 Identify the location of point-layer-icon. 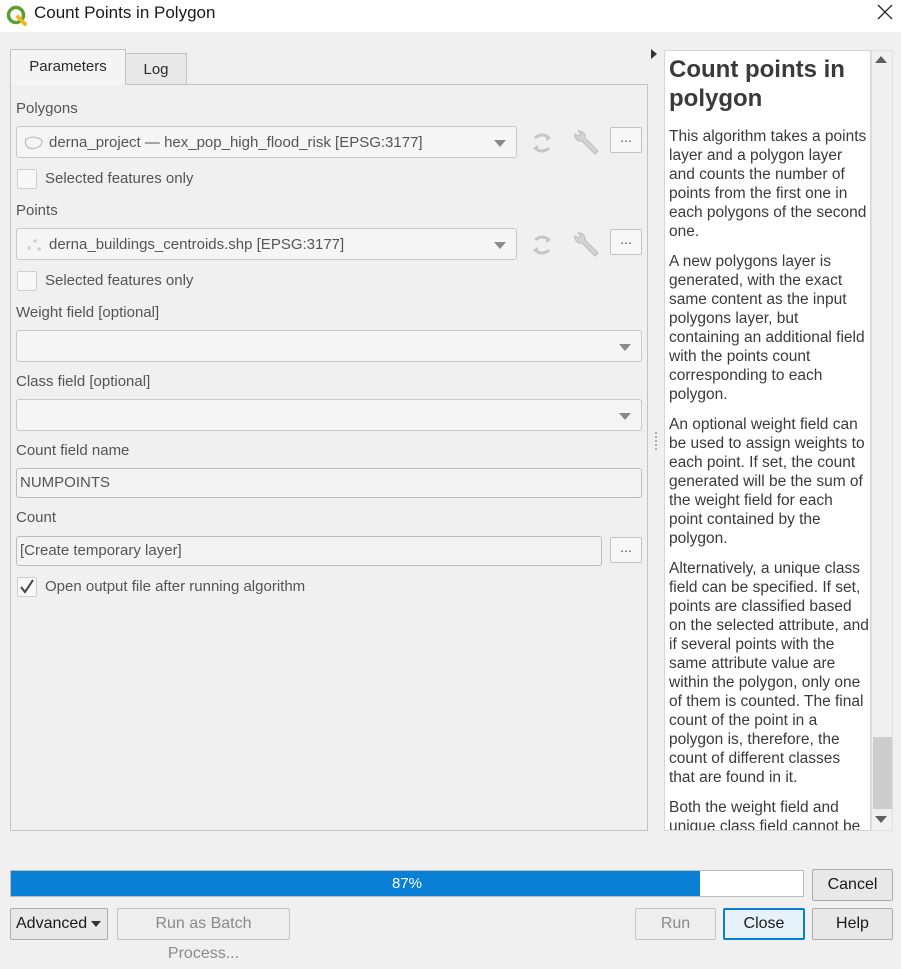
(34, 245).